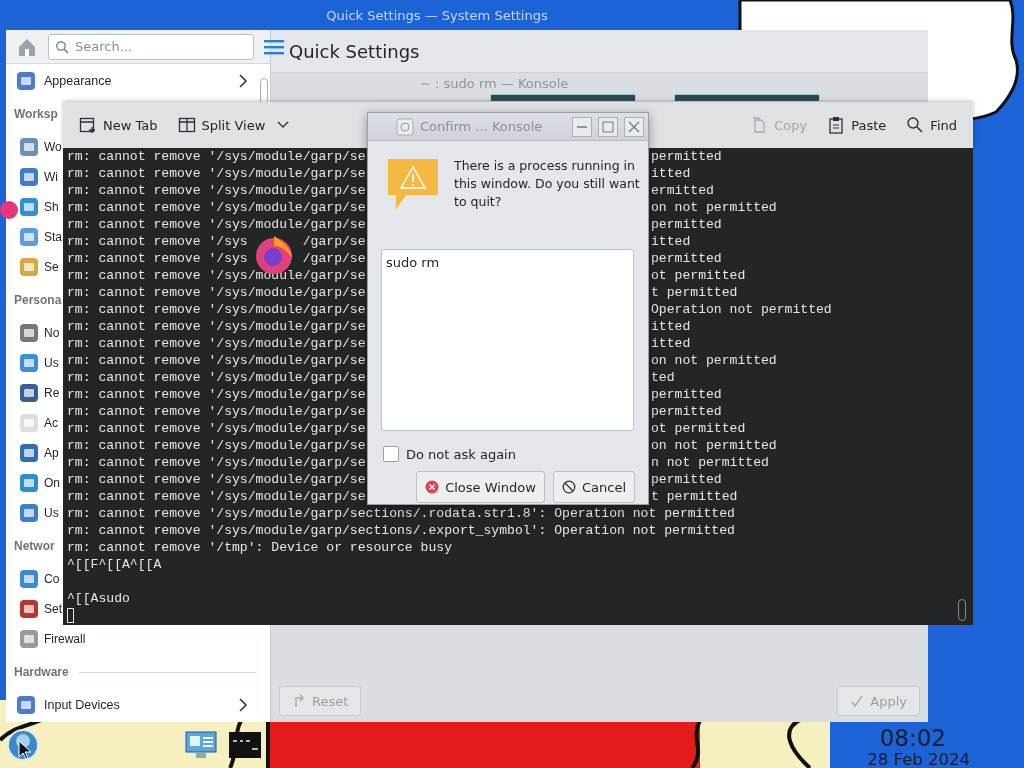  What do you see at coordinates (912, 738) in the screenshot?
I see `clock-time: 08:02` at bounding box center [912, 738].